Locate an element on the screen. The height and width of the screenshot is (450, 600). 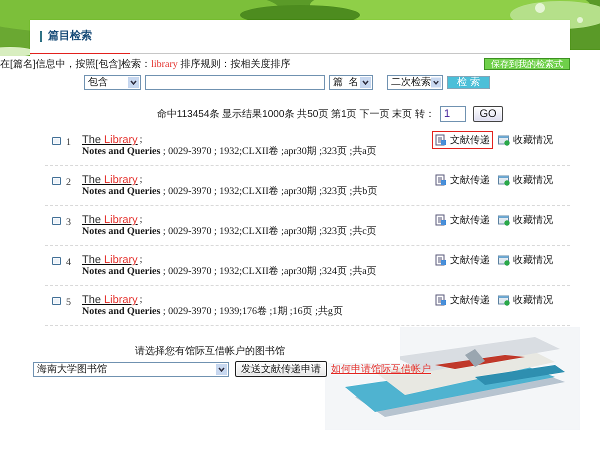
source-line: Notes and Queries ; 0029-3970 ; 1932;CLXII卷 ;apr30期 ;323页 ;共b页 is located at coordinates (230, 192).